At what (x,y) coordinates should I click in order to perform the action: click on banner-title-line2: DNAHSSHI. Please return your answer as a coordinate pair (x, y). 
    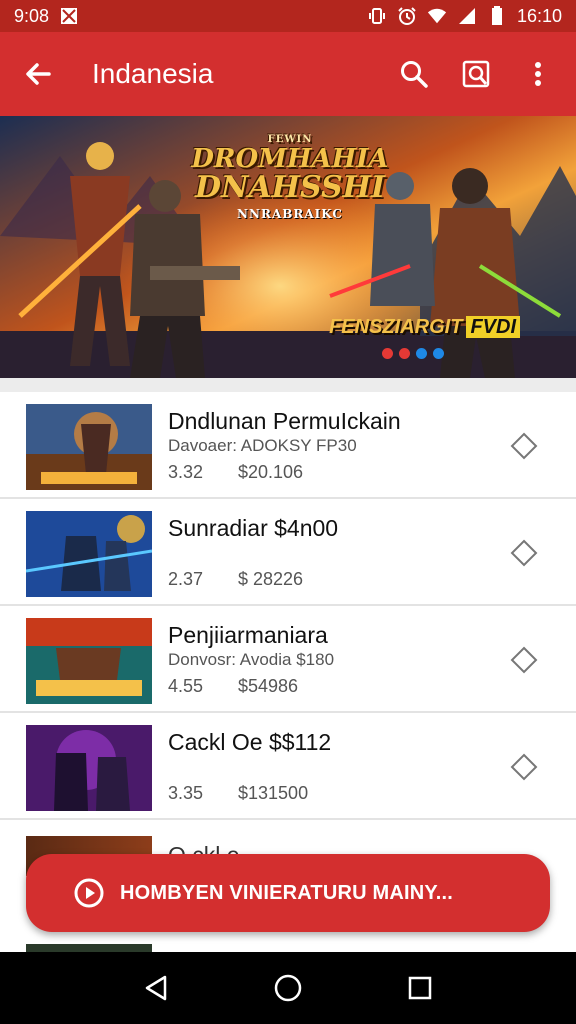
    Looking at the image, I should click on (290, 187).